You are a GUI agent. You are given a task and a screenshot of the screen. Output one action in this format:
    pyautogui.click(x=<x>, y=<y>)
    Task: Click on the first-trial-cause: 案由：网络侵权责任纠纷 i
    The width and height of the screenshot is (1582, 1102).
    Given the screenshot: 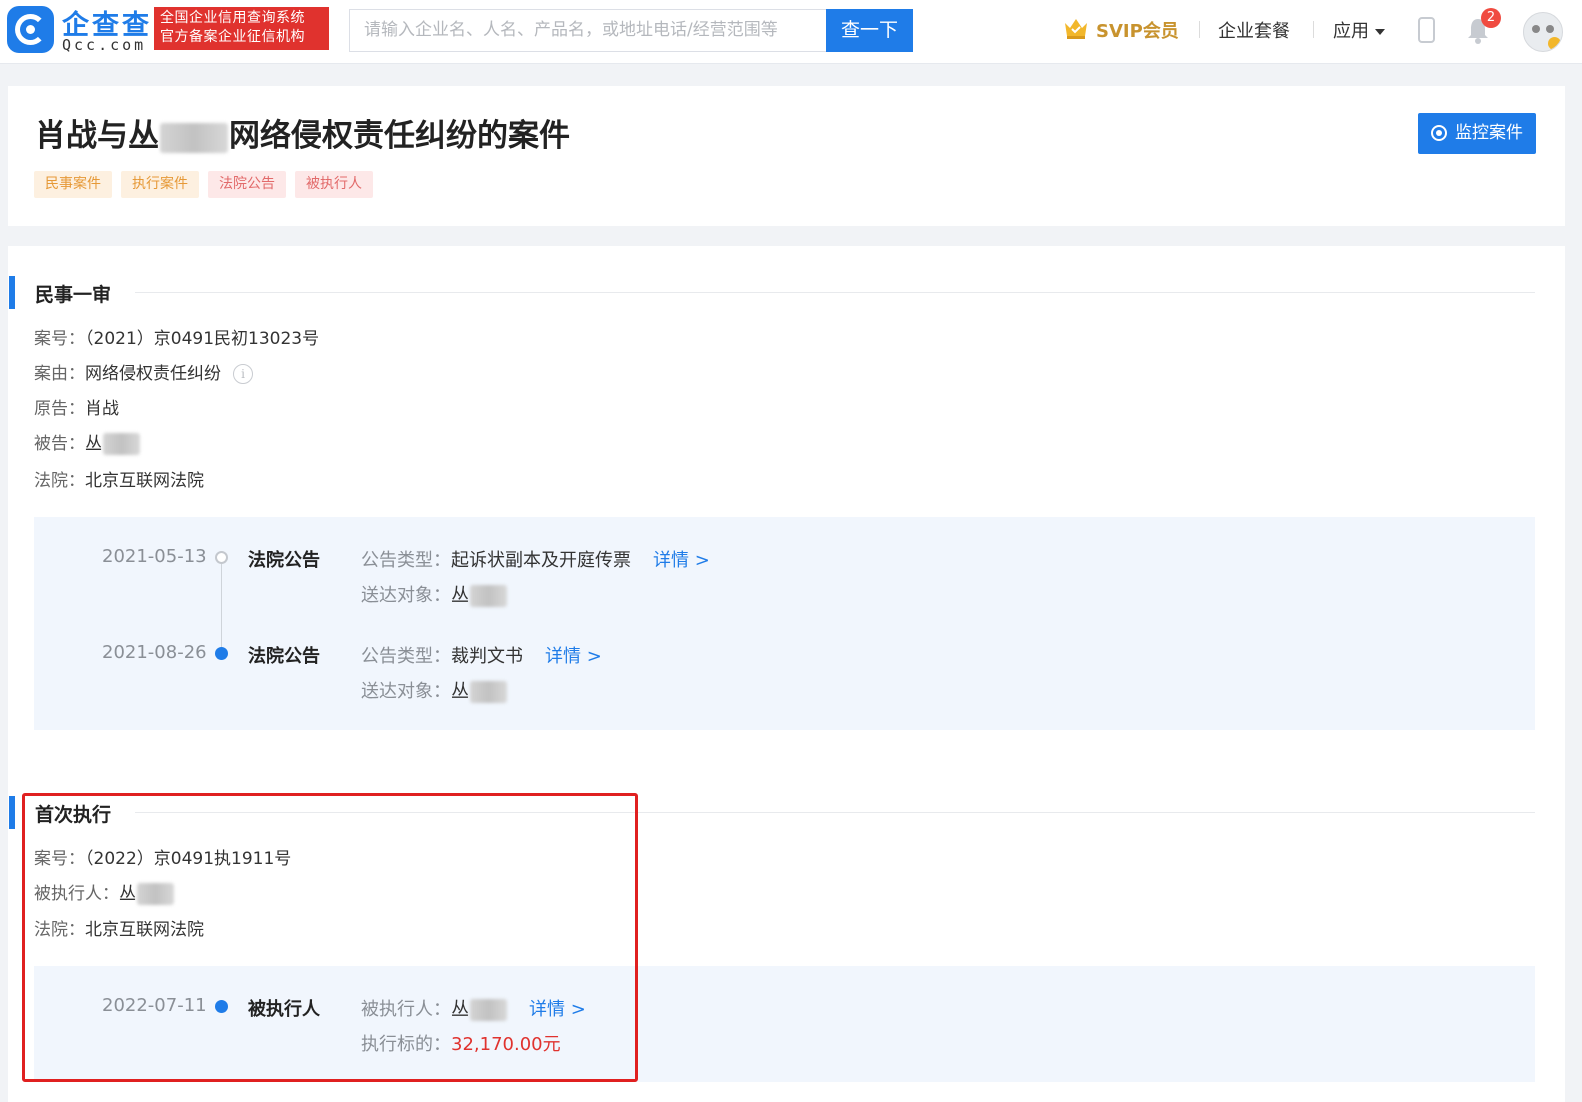 What is the action you would take?
    pyautogui.click(x=143, y=371)
    